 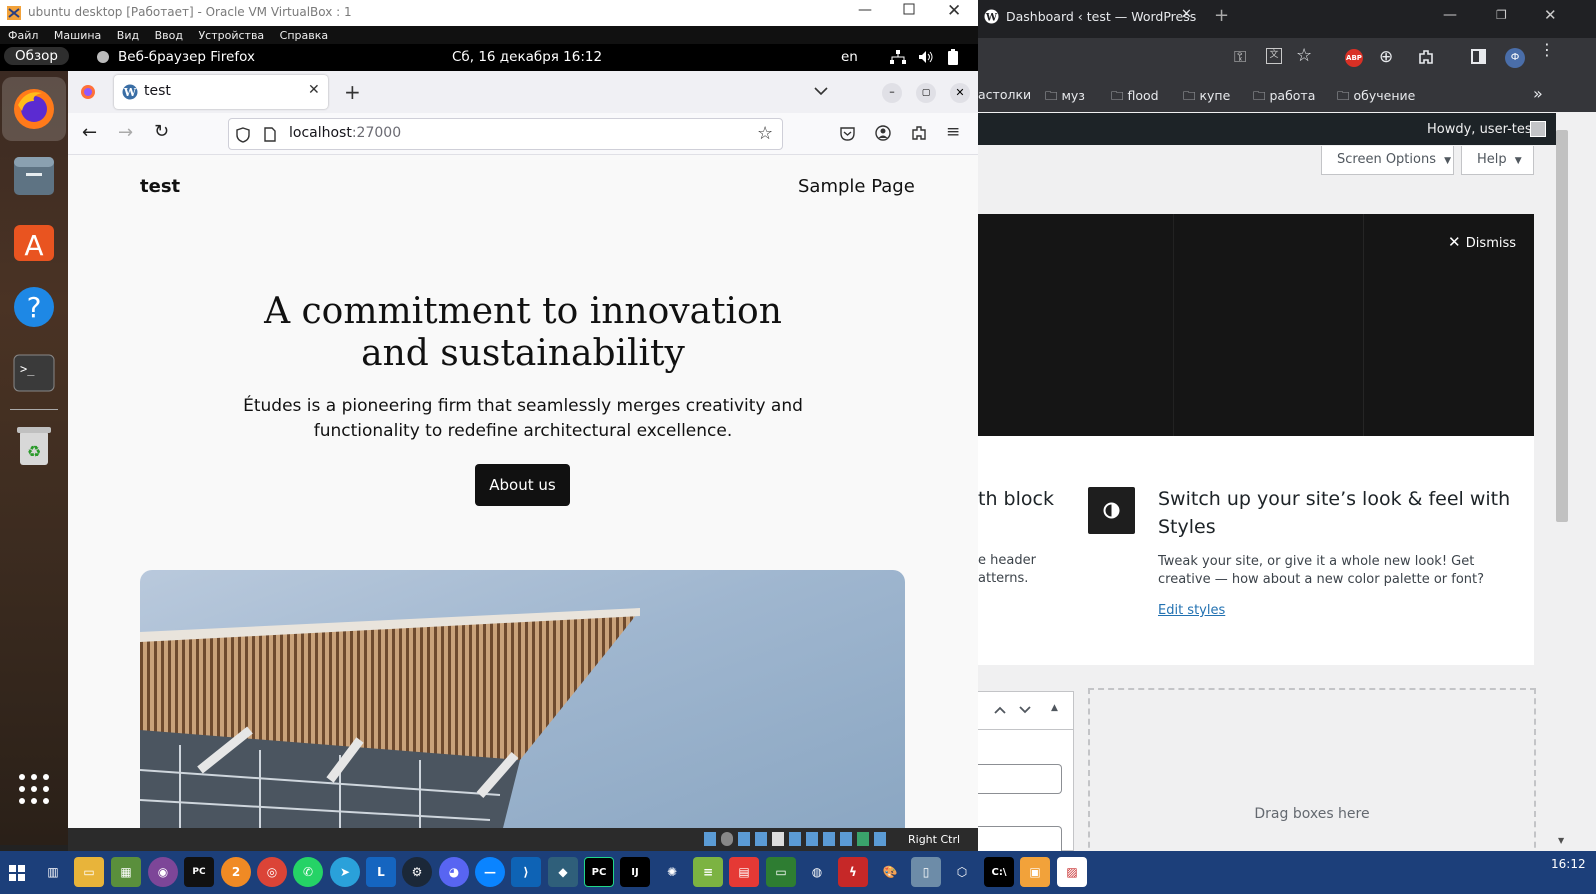 What do you see at coordinates (856, 186) in the screenshot?
I see `nav-sample-page: Sample Page` at bounding box center [856, 186].